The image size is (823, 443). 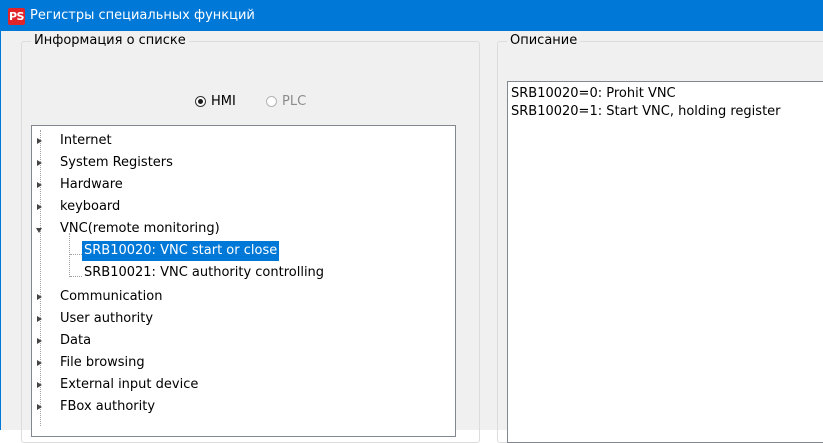 What do you see at coordinates (181, 251) in the screenshot?
I see `tree-node-label-selected: SRB10020: VNC start or close` at bounding box center [181, 251].